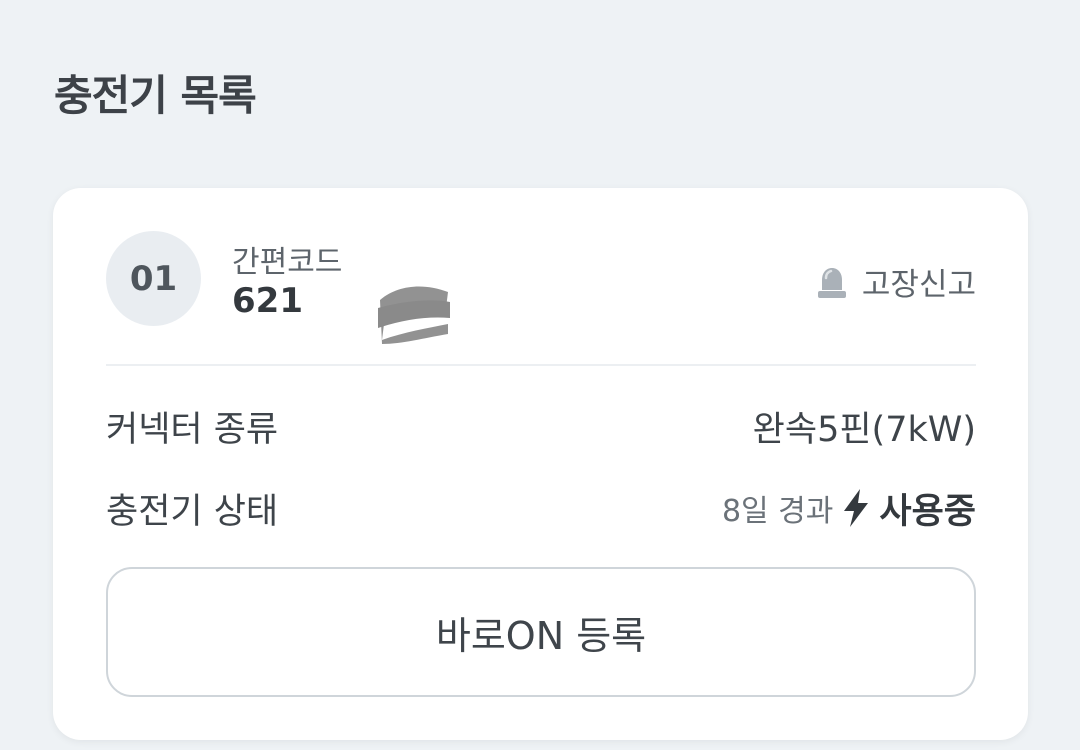 This screenshot has width=1080, height=750. What do you see at coordinates (414, 315) in the screenshot?
I see `redaction-mark` at bounding box center [414, 315].